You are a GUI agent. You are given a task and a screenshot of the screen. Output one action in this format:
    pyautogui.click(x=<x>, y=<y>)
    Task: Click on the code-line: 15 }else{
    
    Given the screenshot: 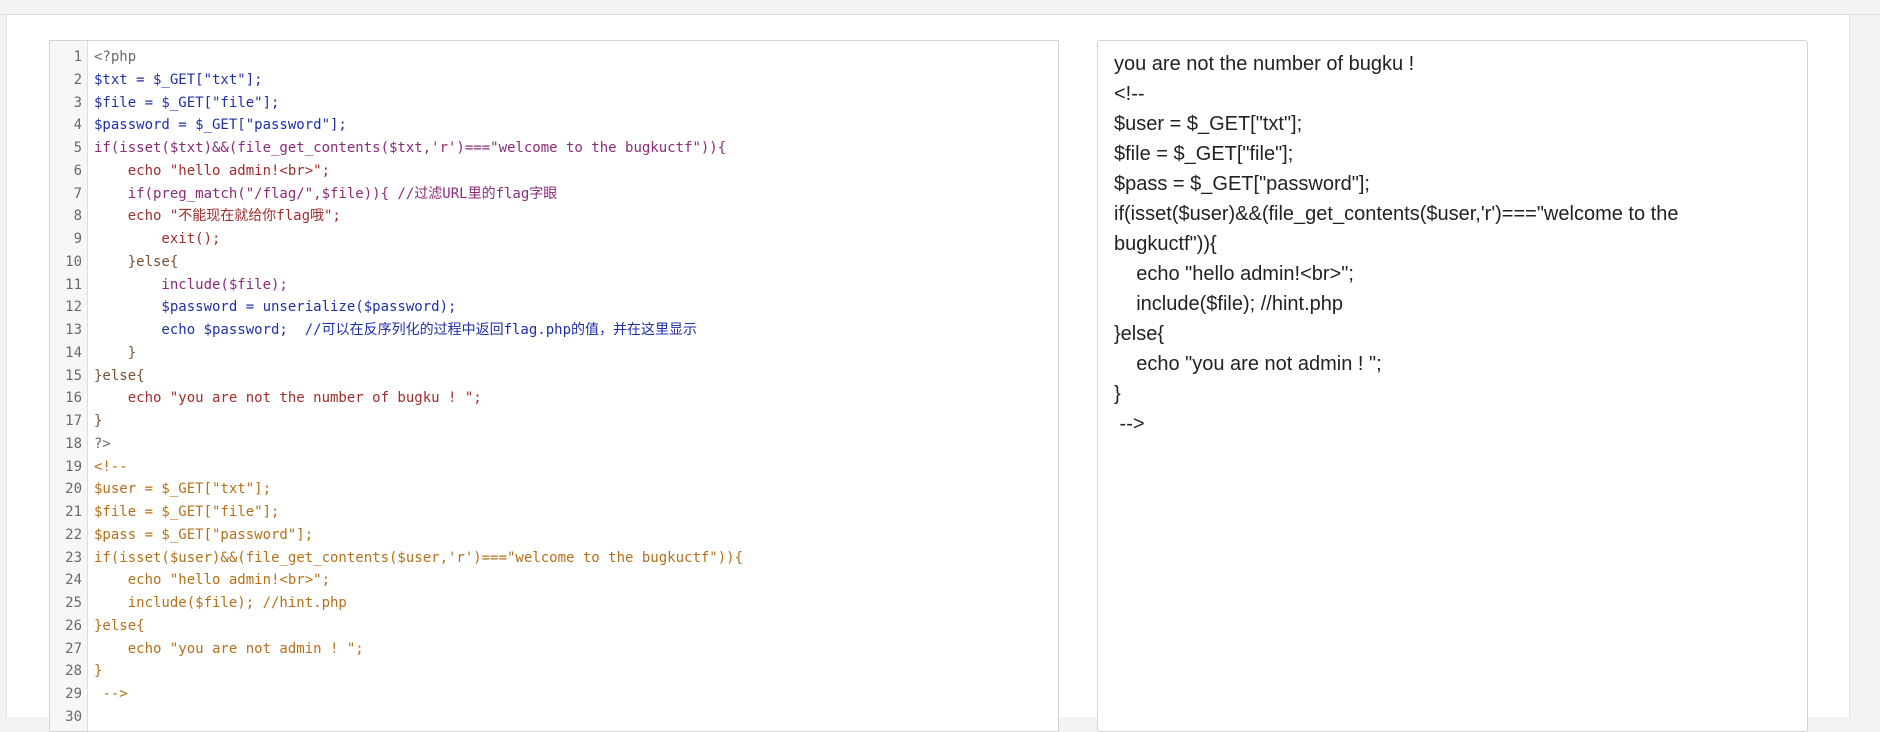 What is the action you would take?
    pyautogui.click(x=554, y=376)
    